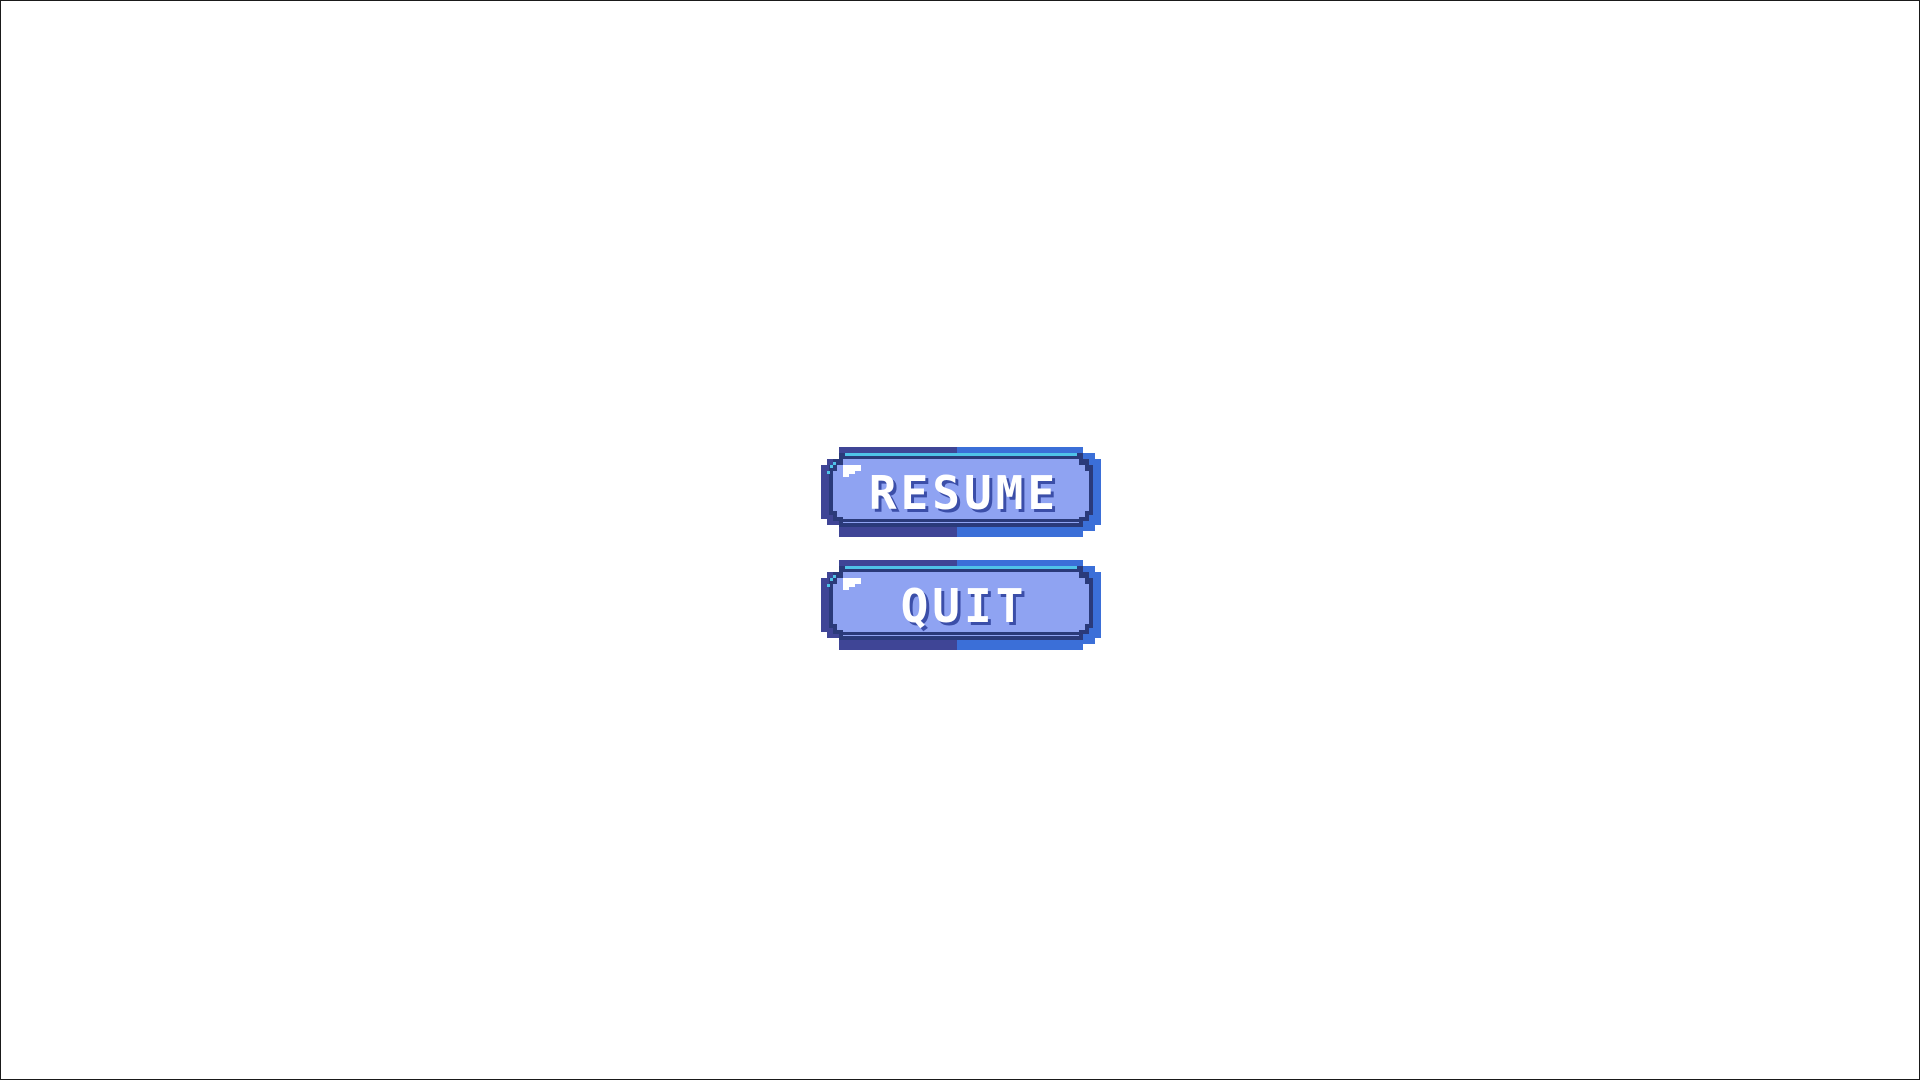 Image resolution: width=1920 pixels, height=1080 pixels. I want to click on resume-button-label: RESUME, so click(964, 493).